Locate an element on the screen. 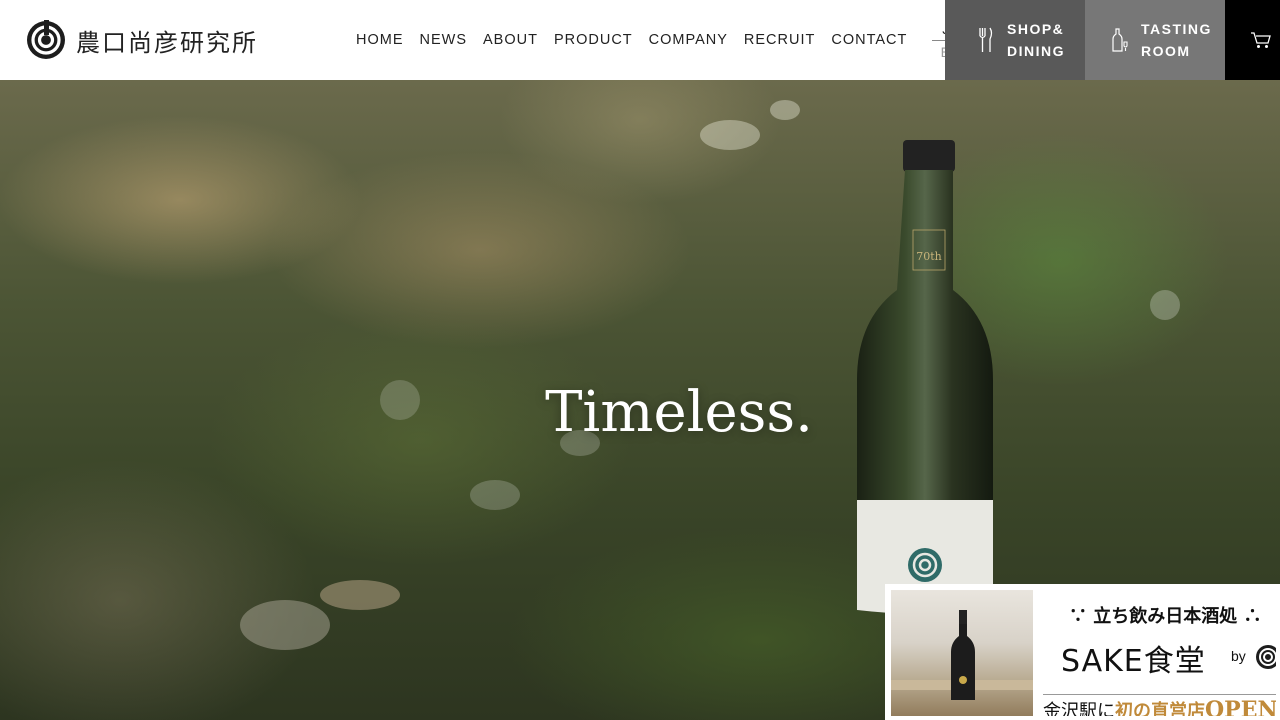  banner-bottle-image is located at coordinates (963, 655).